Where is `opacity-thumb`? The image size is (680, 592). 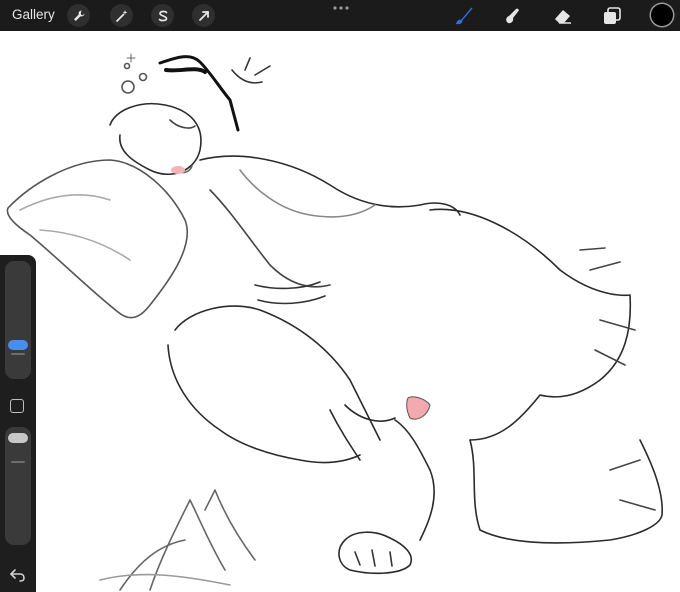
opacity-thumb is located at coordinates (18, 438).